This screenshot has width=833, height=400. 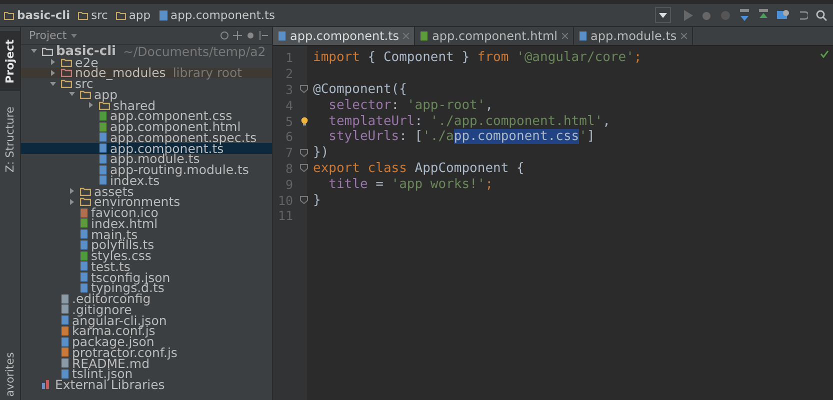 I want to click on tree-item: index.html, so click(x=124, y=223).